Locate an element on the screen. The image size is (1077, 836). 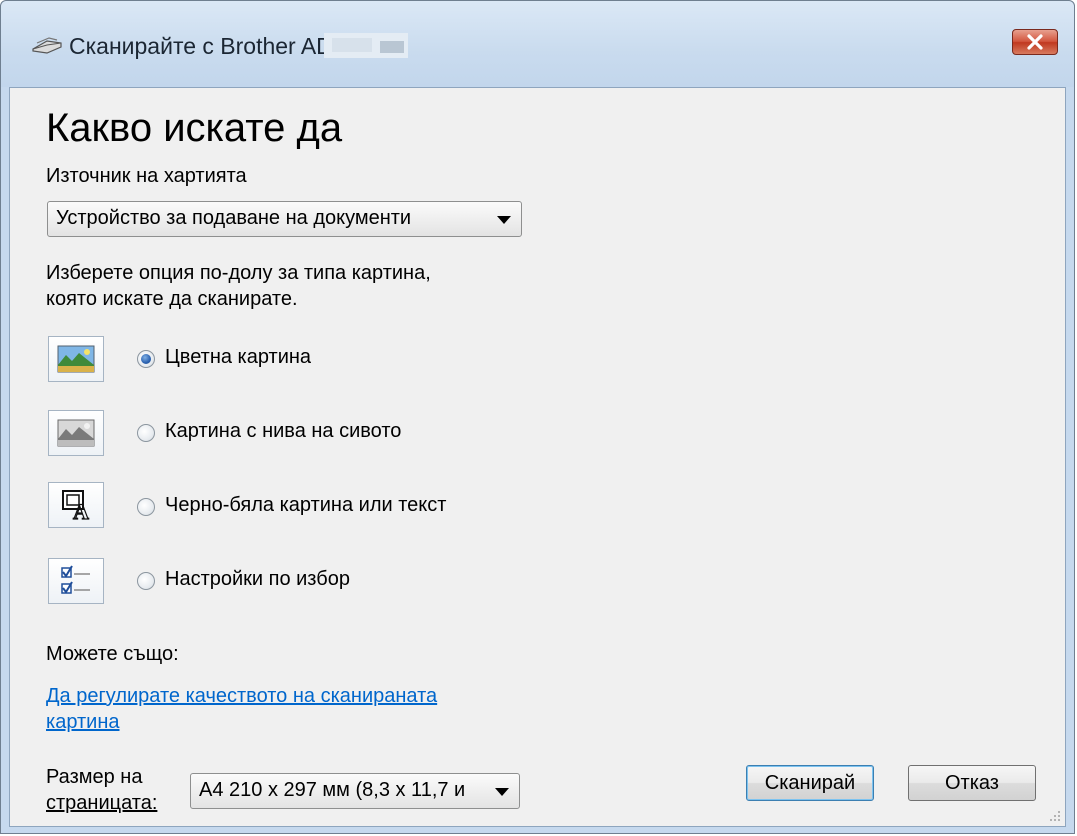
close-icon is located at coordinates (1035, 42).